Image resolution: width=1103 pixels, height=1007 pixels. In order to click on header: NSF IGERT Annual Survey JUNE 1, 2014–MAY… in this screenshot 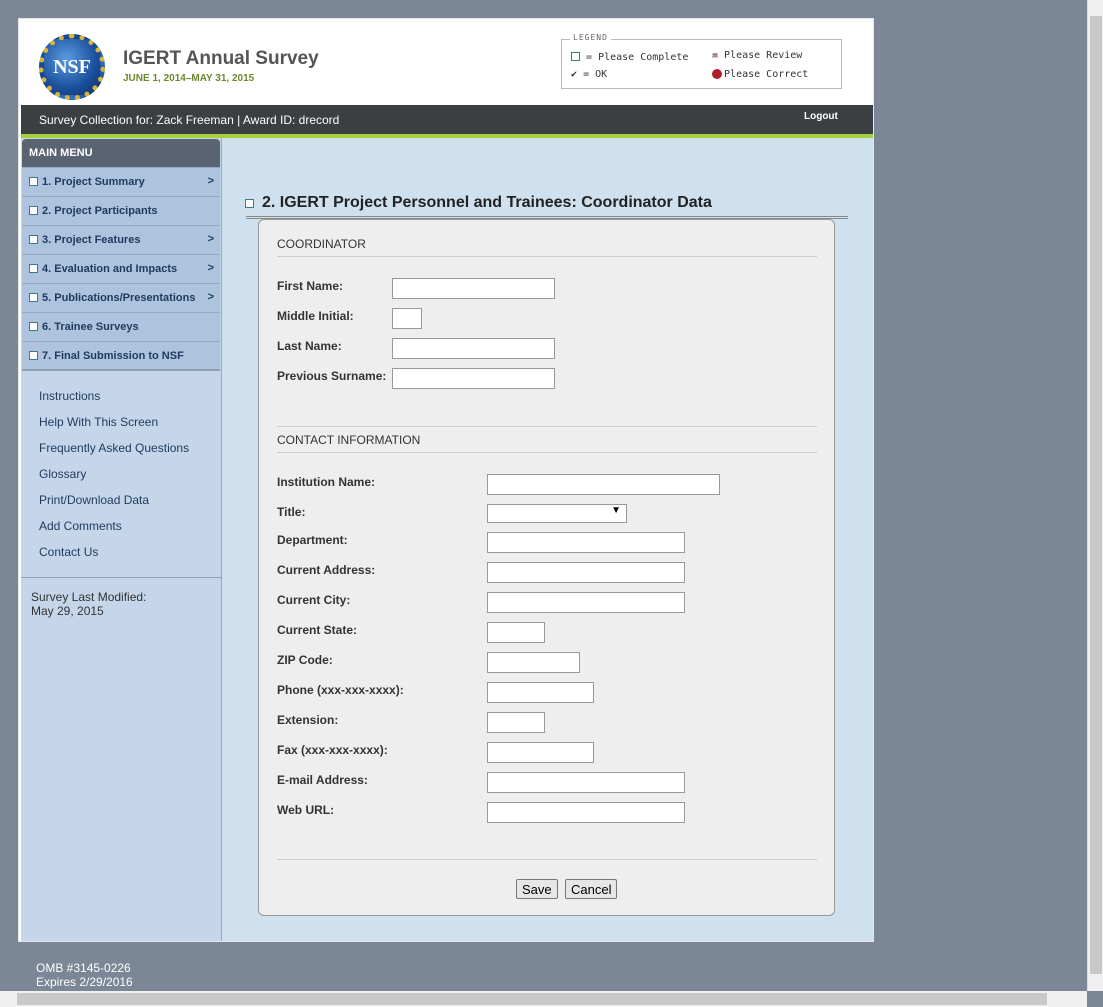, I will do `click(447, 62)`.